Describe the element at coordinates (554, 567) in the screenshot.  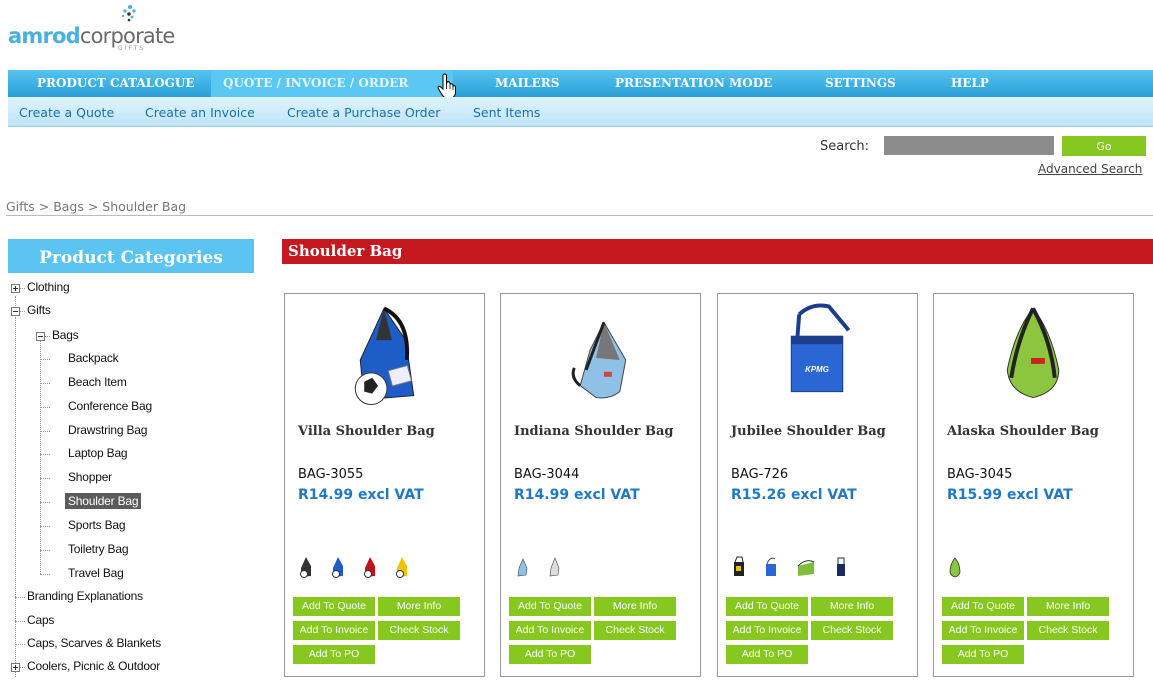
I see `variant-grey-thumb` at that location.